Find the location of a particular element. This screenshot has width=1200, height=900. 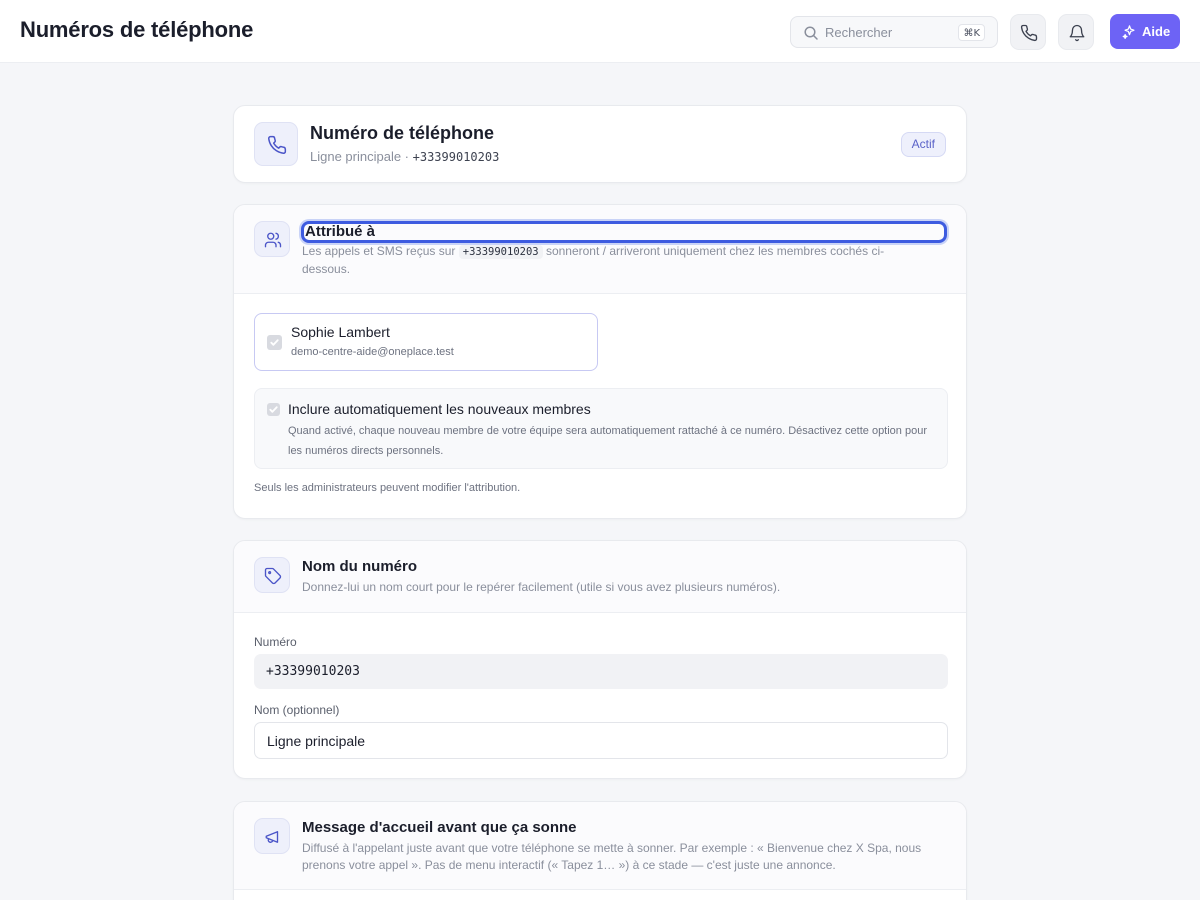

line-label: Ligne principale · is located at coordinates (361, 156).